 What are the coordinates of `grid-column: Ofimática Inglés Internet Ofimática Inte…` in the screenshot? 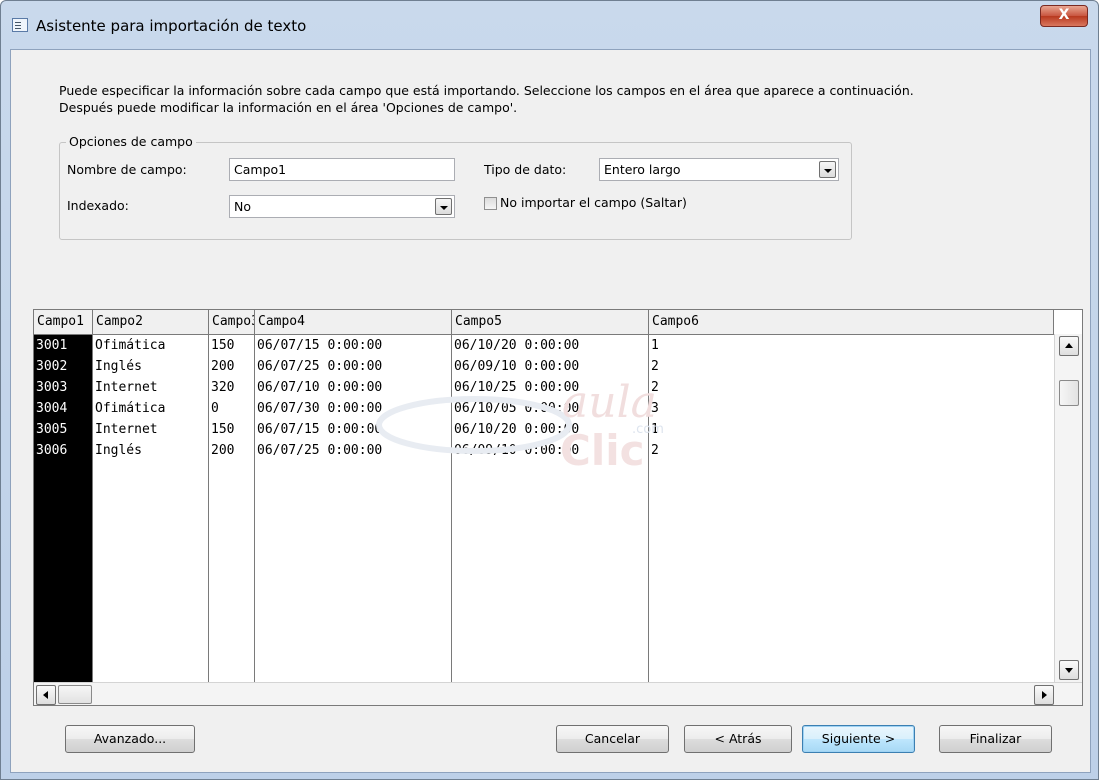 It's located at (151, 508).